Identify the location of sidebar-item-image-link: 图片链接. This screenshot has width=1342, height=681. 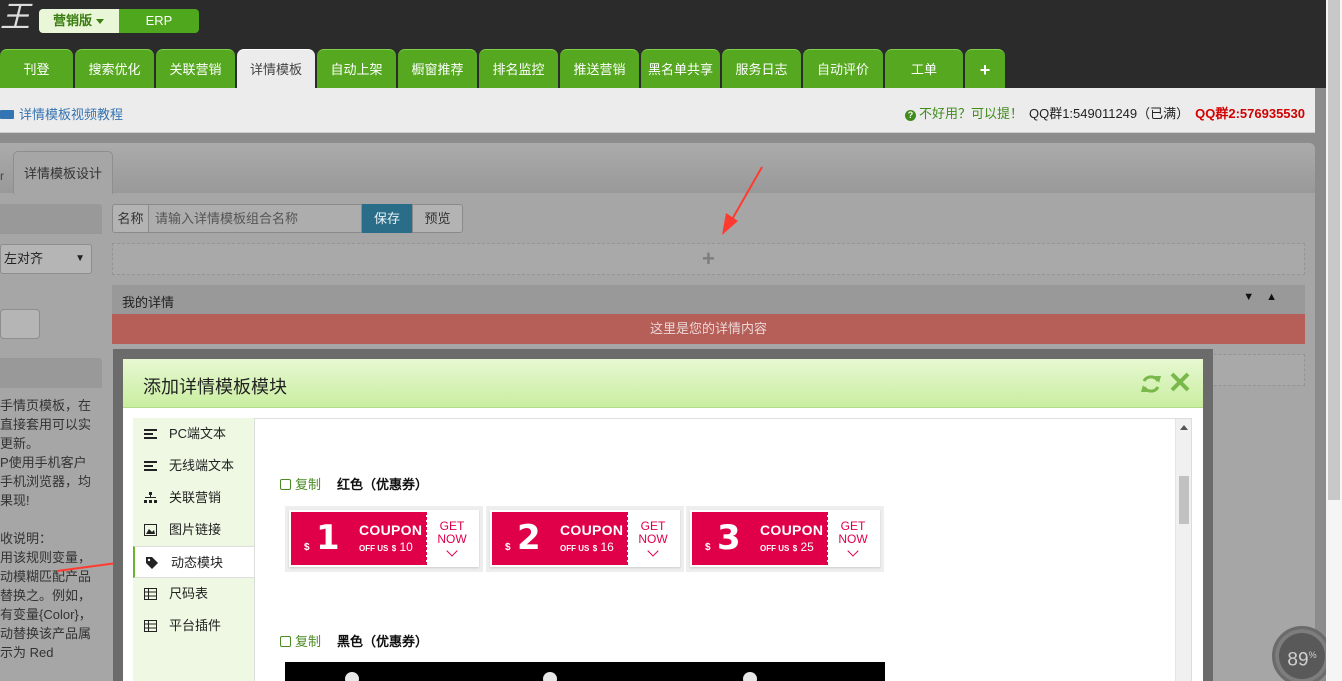
(193, 530).